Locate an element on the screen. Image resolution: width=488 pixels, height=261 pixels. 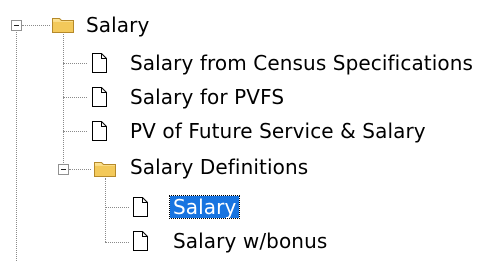
tree-node-label: Salary Definitions is located at coordinates (219, 167).